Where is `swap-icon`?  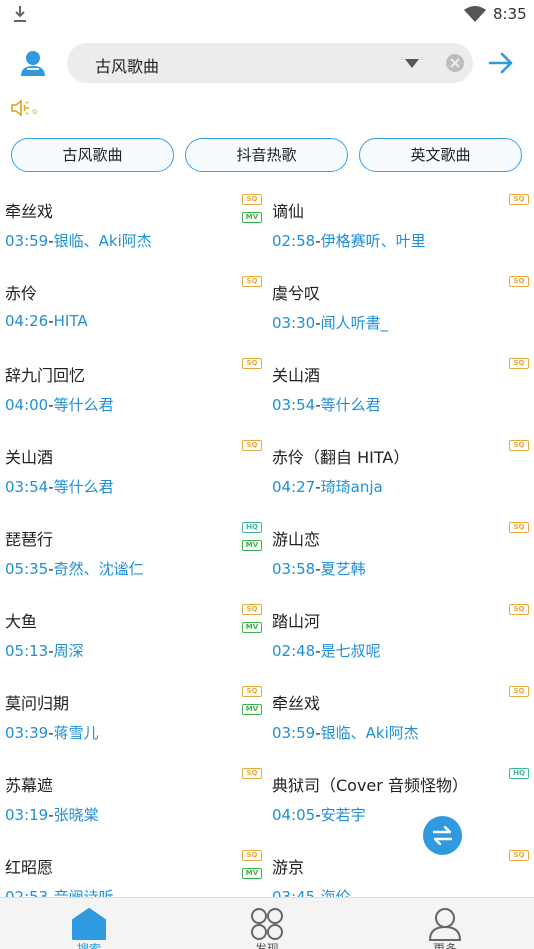
swap-icon is located at coordinates (442, 835).